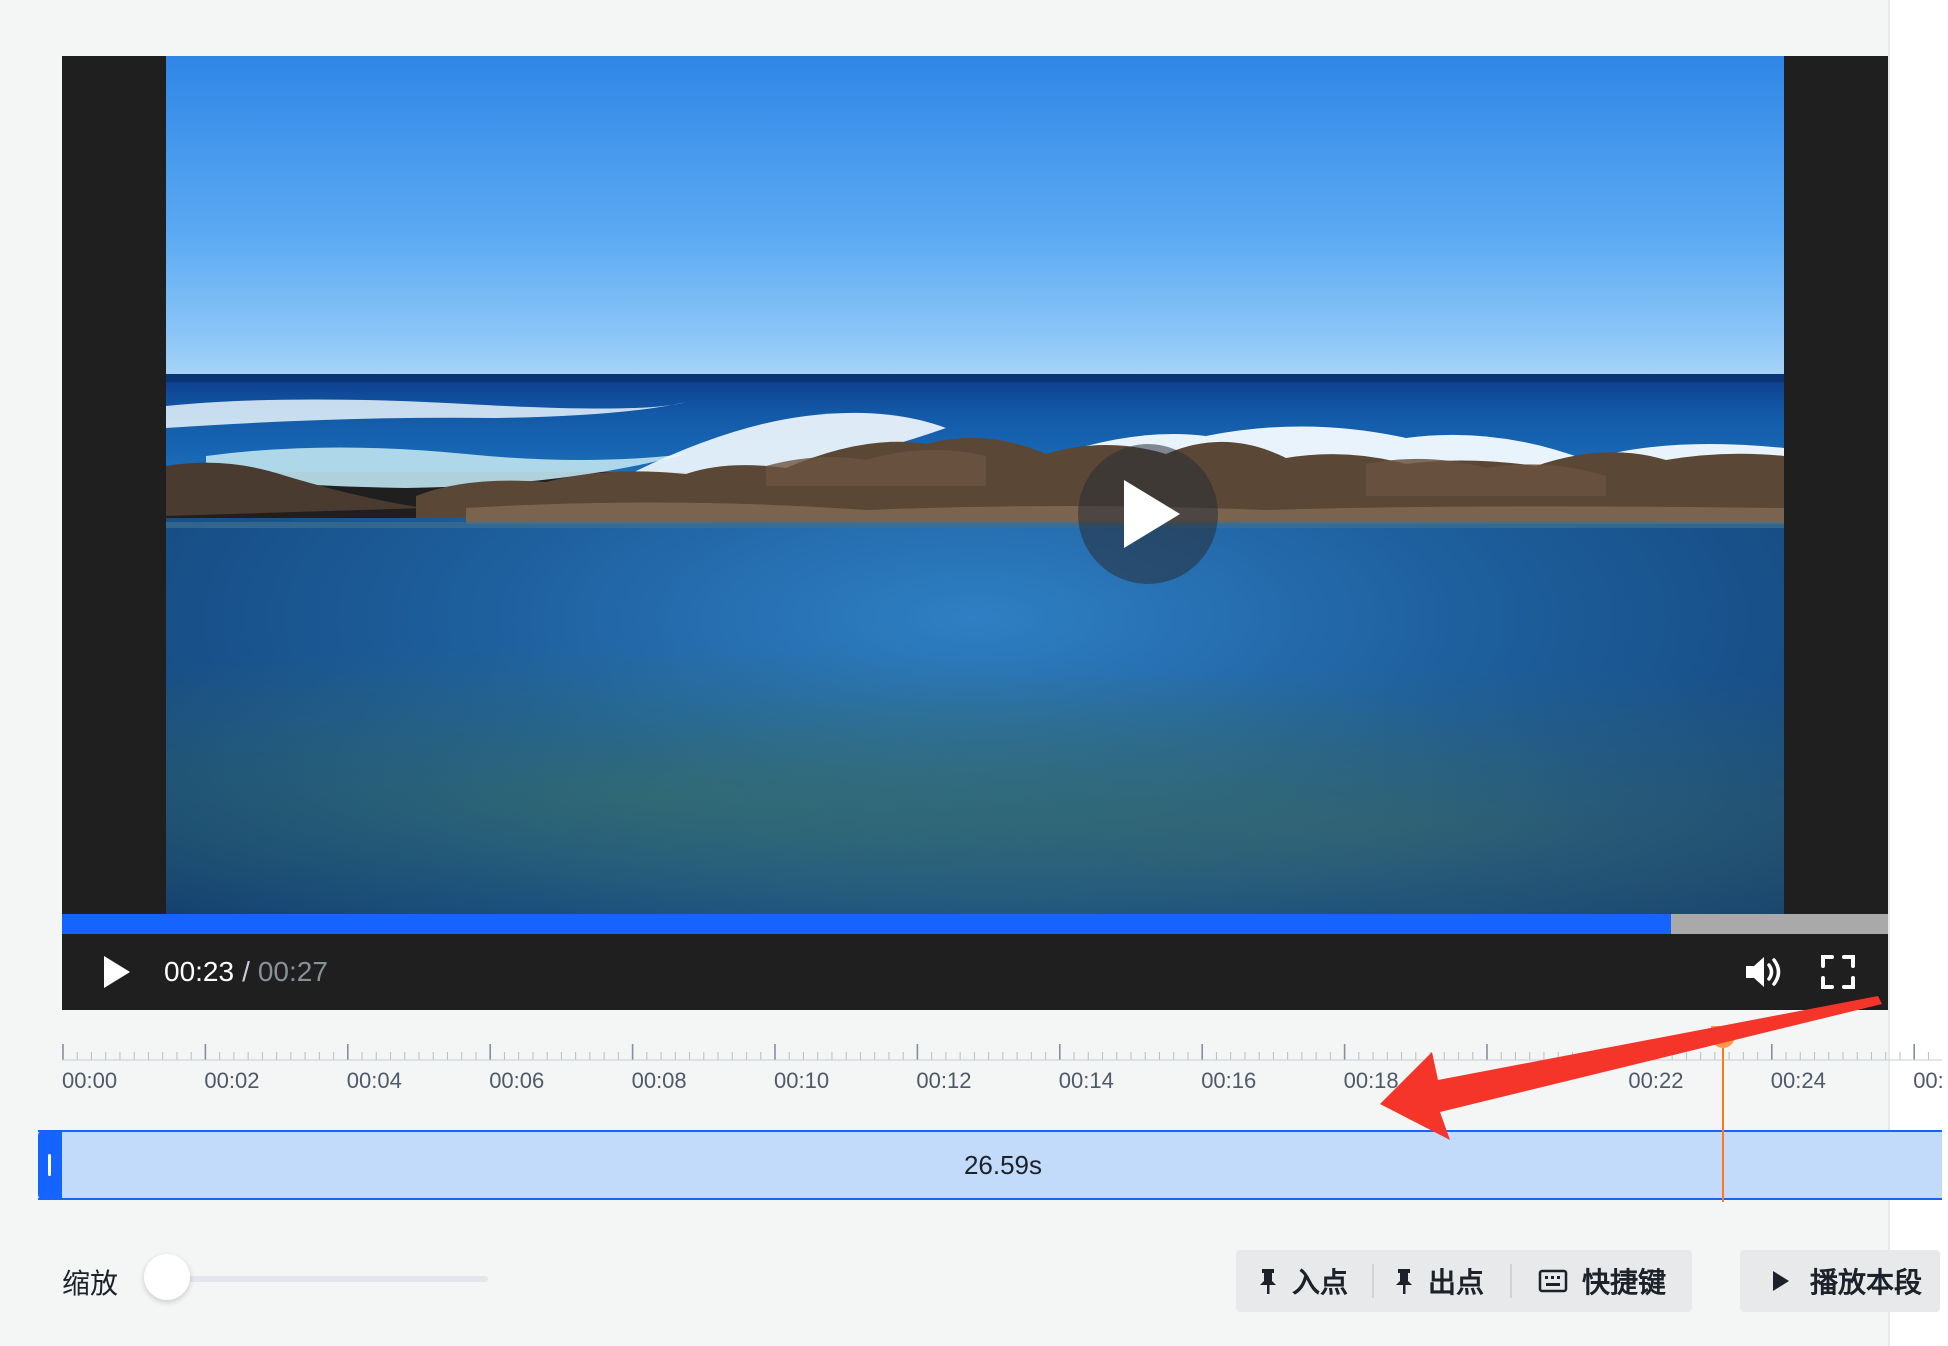 This screenshot has height=1346, width=1948. I want to click on playback-progress-bar, so click(975, 924).